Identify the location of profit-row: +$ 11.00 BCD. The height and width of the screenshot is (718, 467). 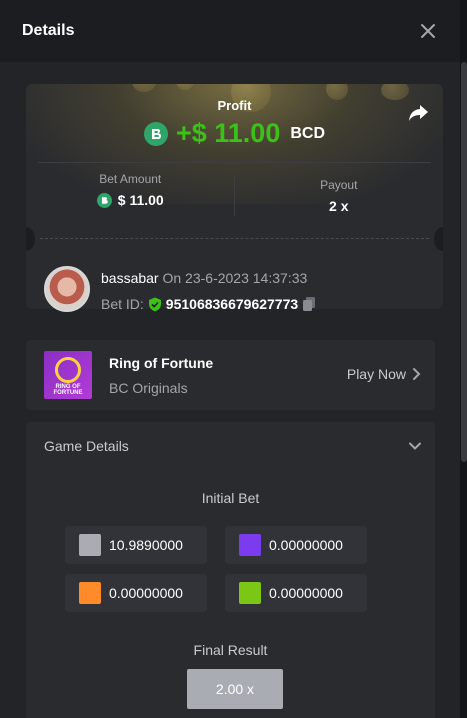
(234, 133).